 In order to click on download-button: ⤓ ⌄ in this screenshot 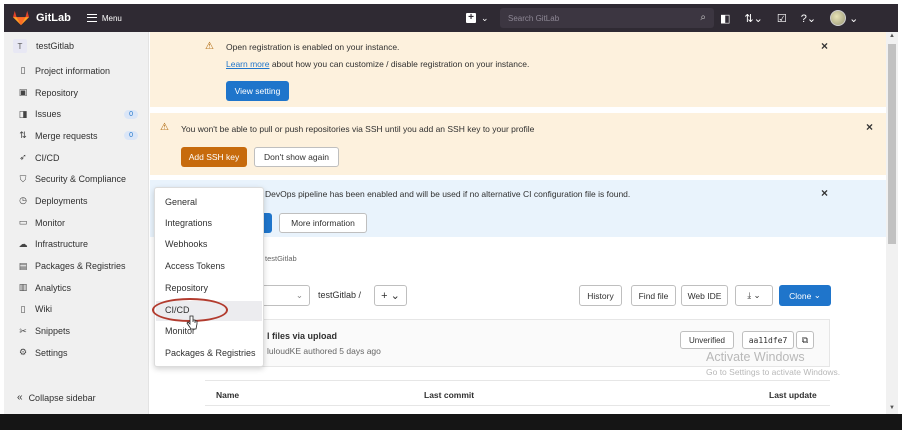, I will do `click(754, 295)`.